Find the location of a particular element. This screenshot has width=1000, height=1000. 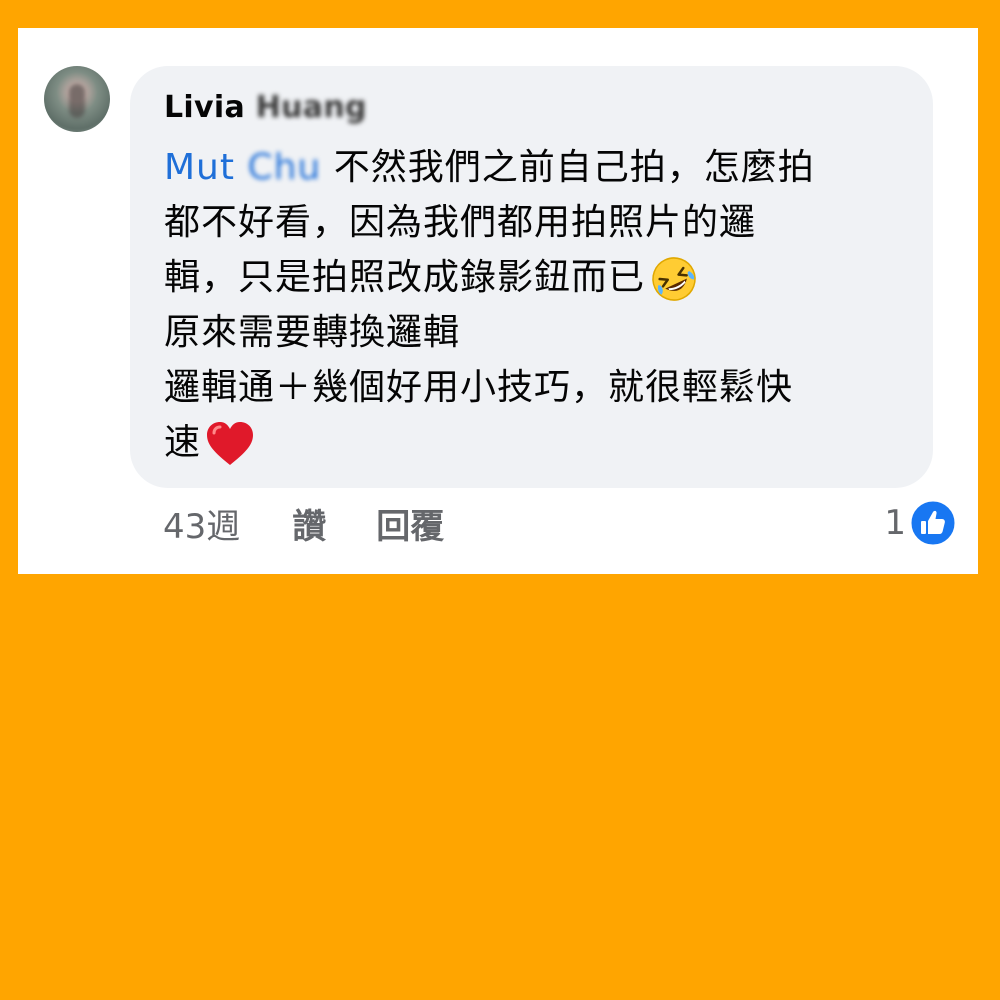

reaction-summary: 1 is located at coordinates (920, 523).